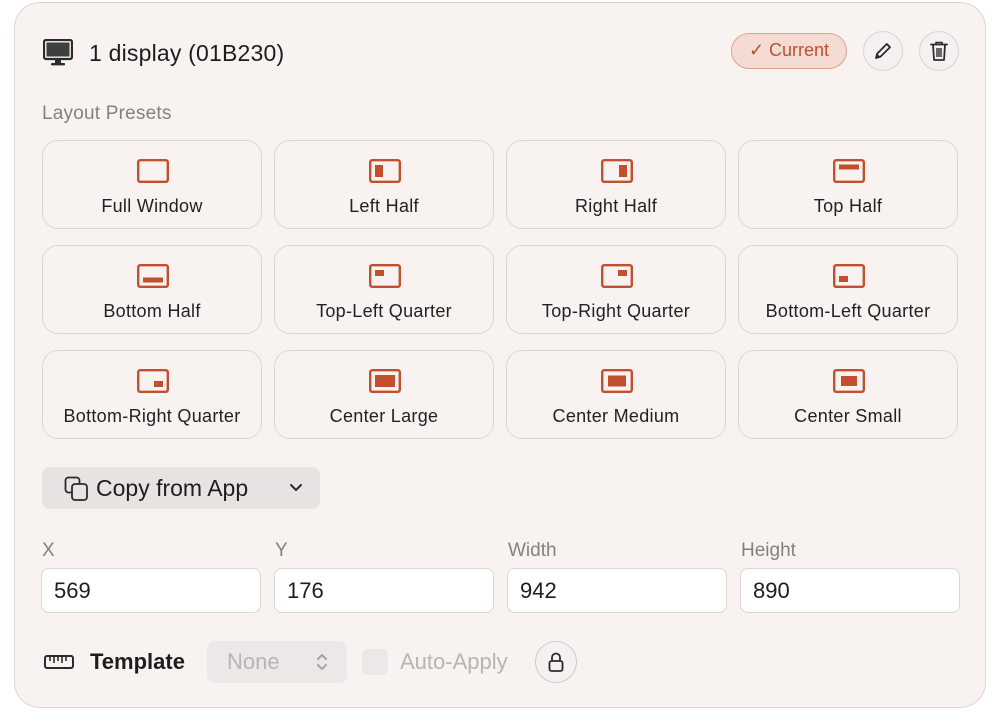  What do you see at coordinates (384, 289) in the screenshot?
I see `preset-top-left-quarter: Top-Left Quarter` at bounding box center [384, 289].